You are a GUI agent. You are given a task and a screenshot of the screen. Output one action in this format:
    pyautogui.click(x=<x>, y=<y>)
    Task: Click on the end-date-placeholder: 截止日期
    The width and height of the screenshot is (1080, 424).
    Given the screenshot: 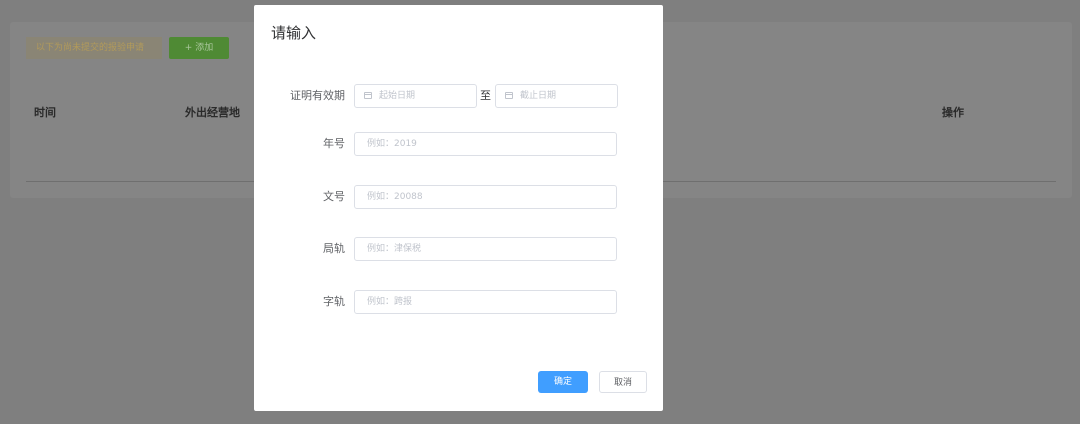 What is the action you would take?
    pyautogui.click(x=538, y=96)
    